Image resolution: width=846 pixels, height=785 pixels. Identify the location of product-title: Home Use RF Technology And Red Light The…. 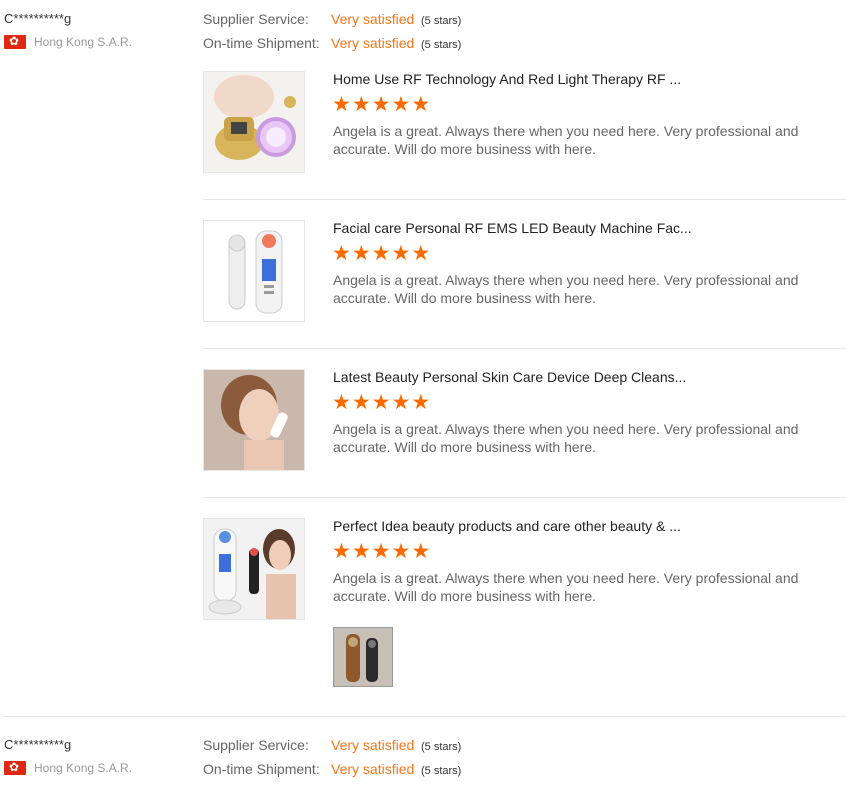
(507, 79).